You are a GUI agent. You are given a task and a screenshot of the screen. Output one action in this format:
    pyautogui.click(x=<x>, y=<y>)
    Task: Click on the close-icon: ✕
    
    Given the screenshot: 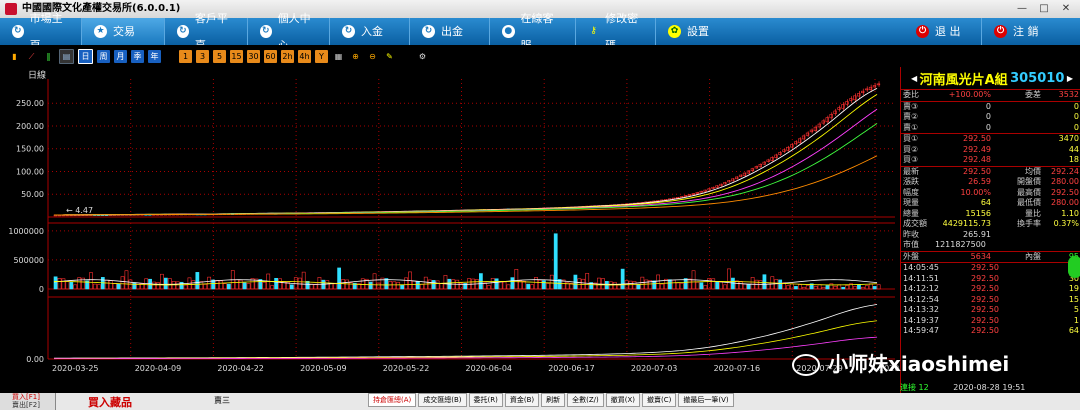 What is the action you would take?
    pyautogui.click(x=1066, y=8)
    